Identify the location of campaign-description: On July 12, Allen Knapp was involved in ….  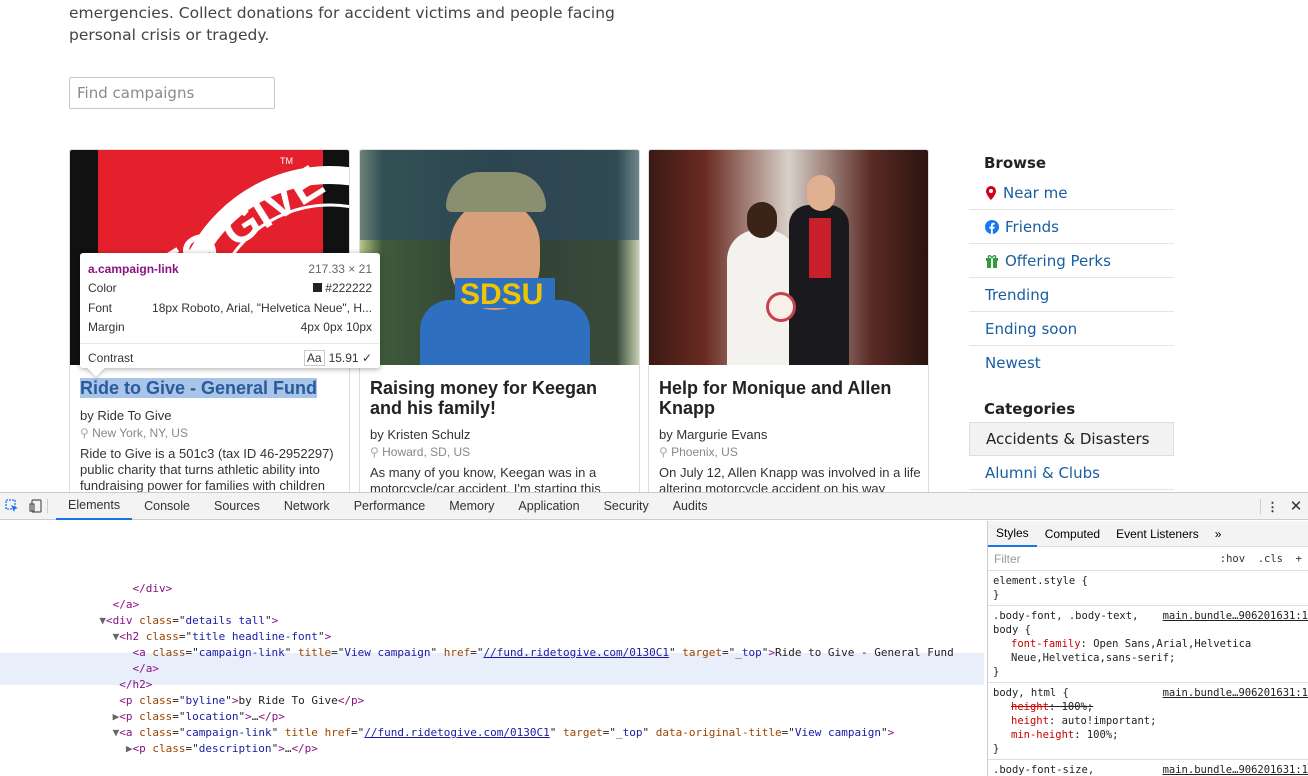
(790, 478).